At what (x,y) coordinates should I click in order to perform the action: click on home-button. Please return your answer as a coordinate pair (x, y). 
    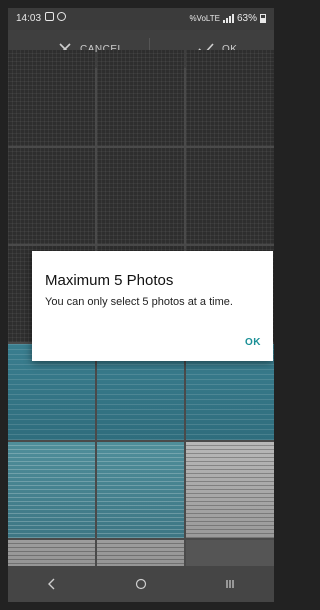
    Looking at the image, I should click on (141, 584).